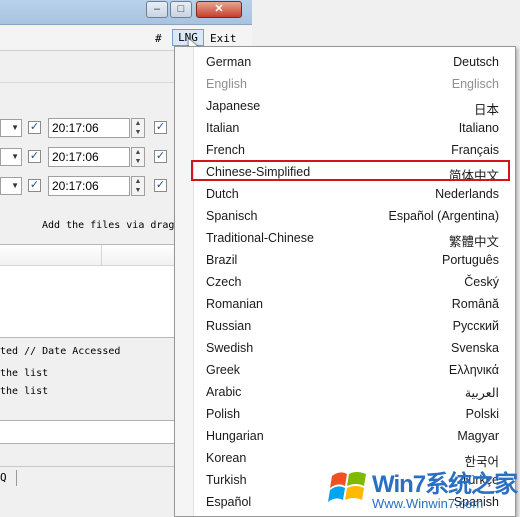 The image size is (520, 517). I want to click on language-item: French Français, so click(354, 150).